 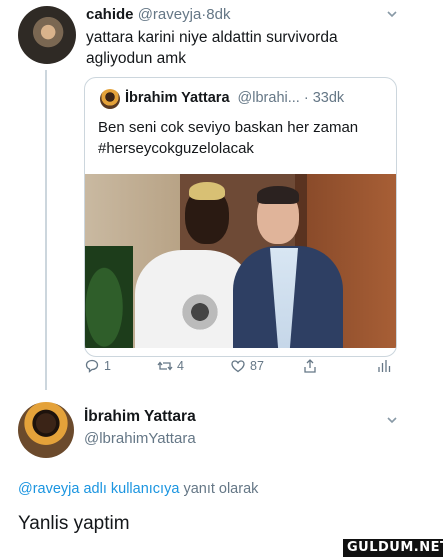 I want to click on quoted-avatar, so click(x=110, y=99).